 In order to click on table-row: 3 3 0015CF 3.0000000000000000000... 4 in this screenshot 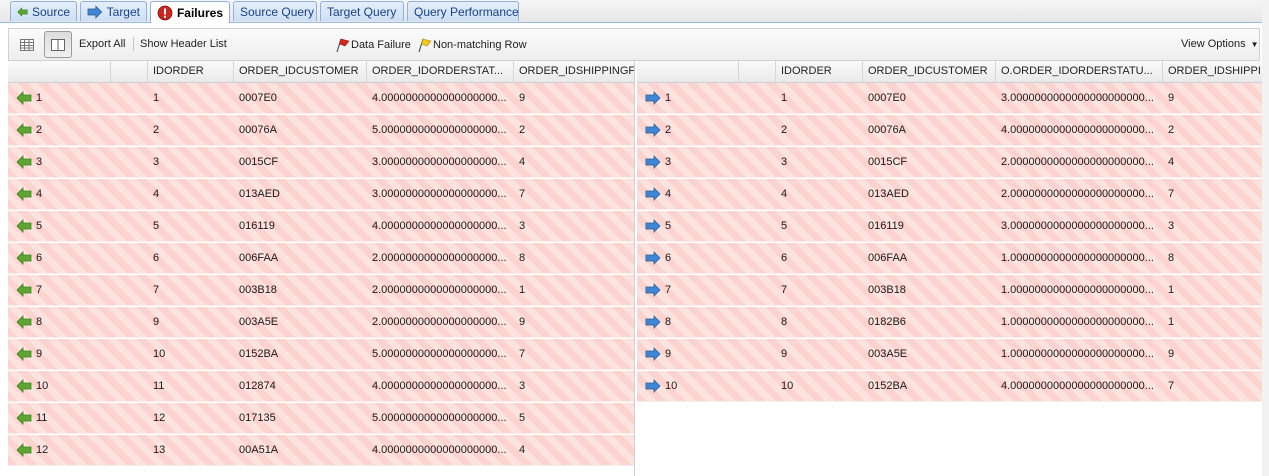, I will do `click(321, 162)`.